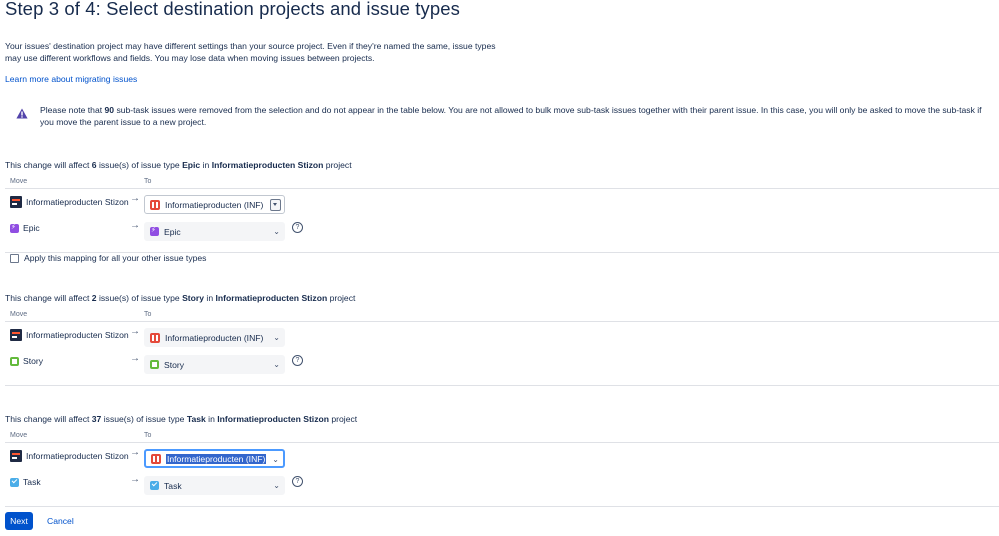  I want to click on next-button: Next, so click(19, 521).